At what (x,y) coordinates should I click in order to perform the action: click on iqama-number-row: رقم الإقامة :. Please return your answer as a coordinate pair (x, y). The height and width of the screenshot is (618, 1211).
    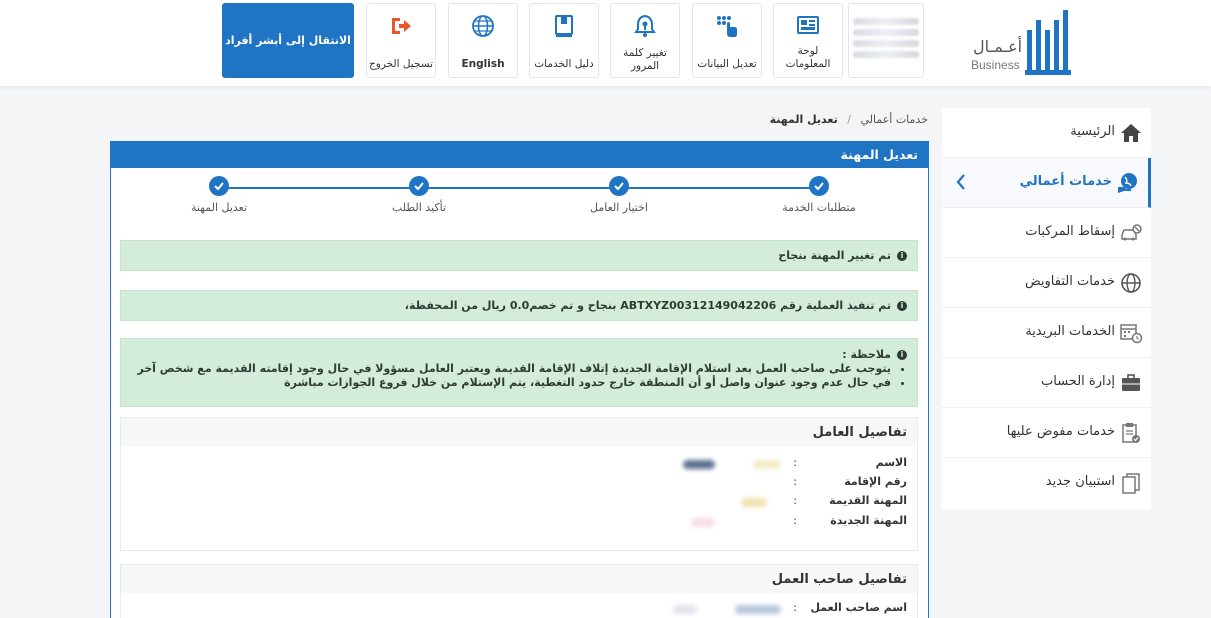
    Looking at the image, I should click on (757, 484).